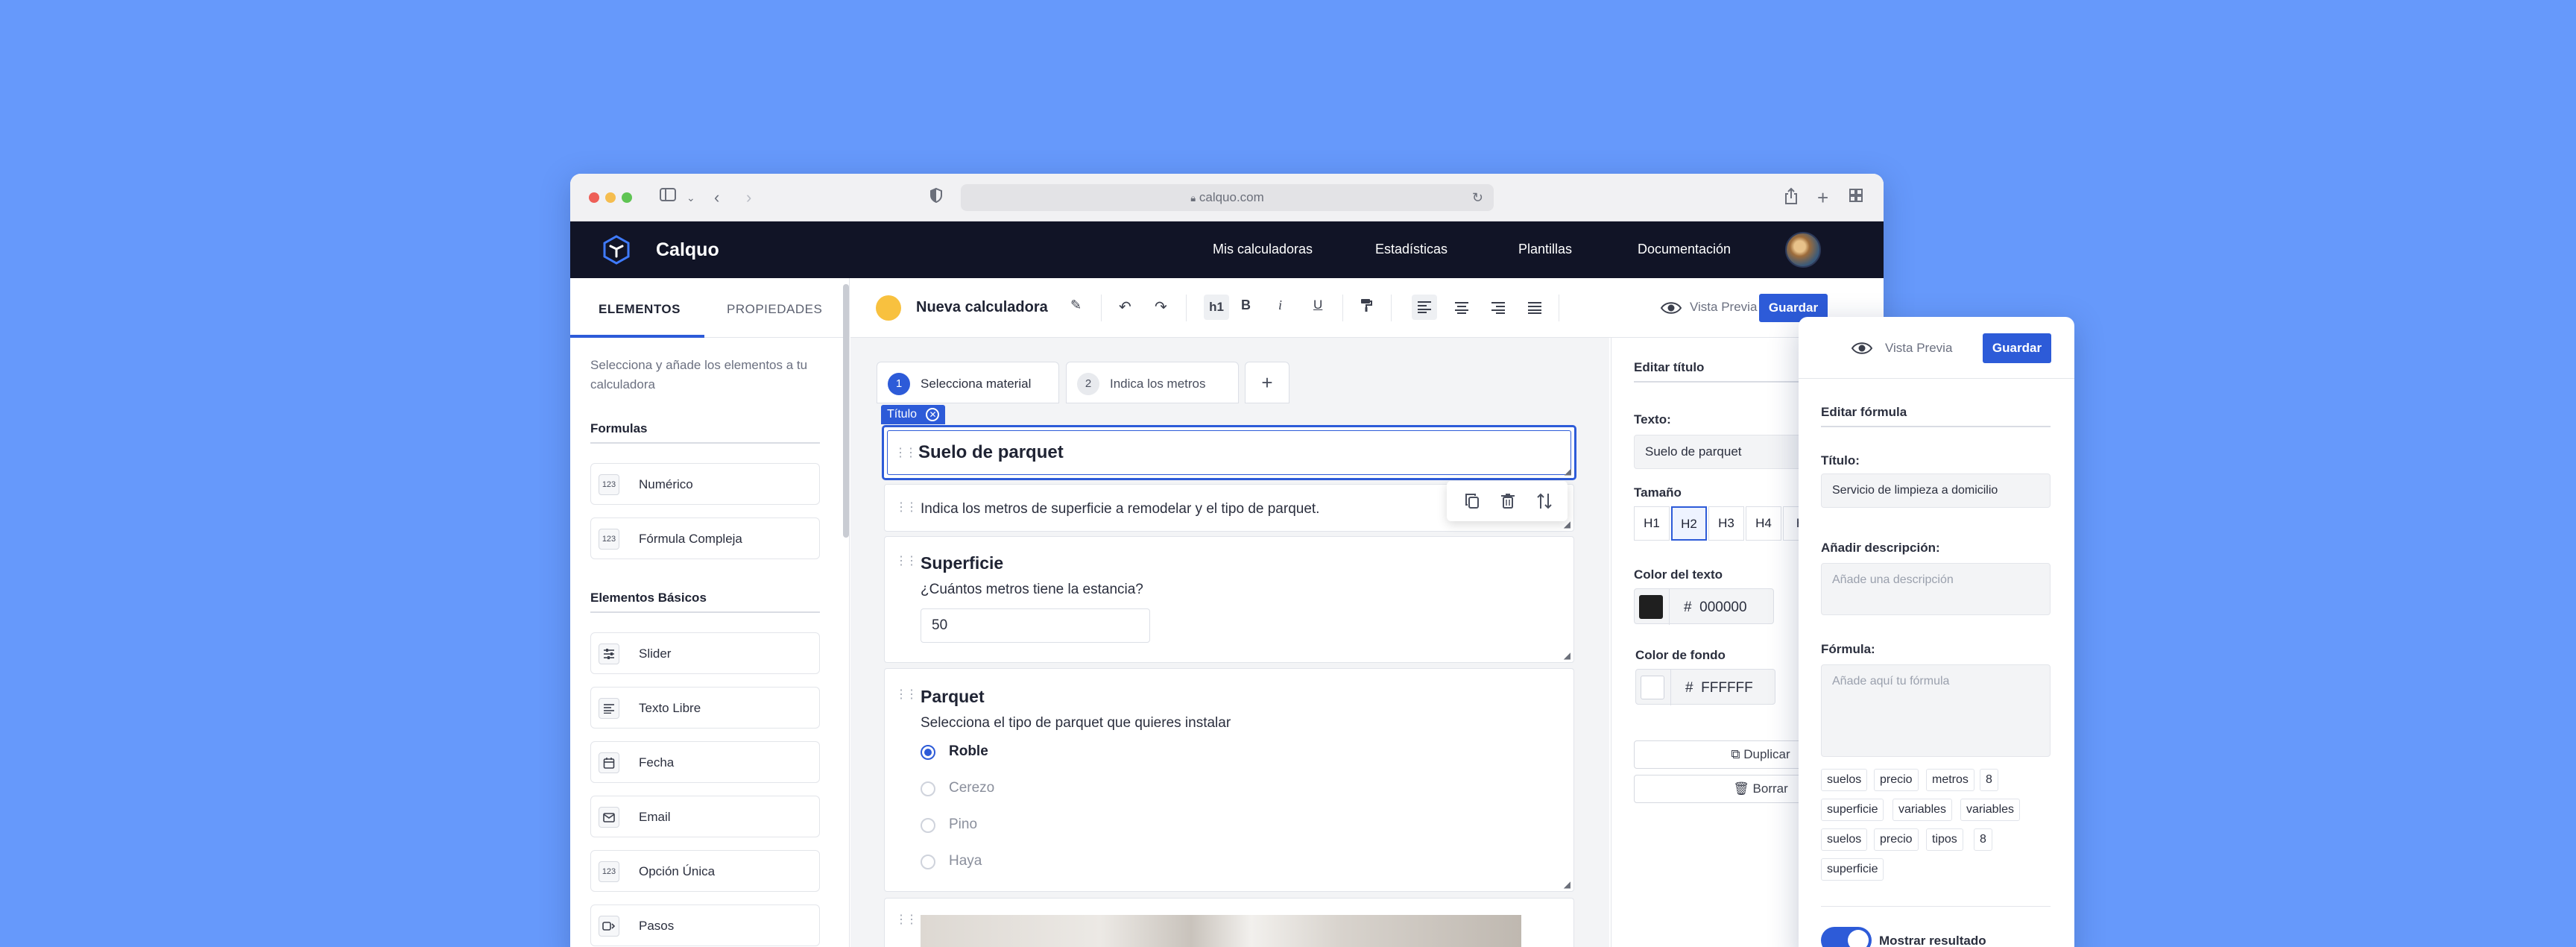 Image resolution: width=2576 pixels, height=947 pixels. Describe the element at coordinates (1498, 310) in the screenshot. I see `align-right-icon` at that location.